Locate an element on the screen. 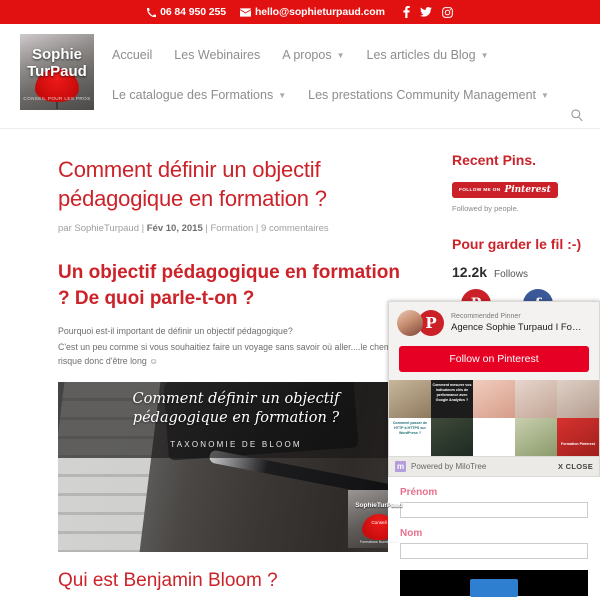  phone-number: 06 84 950 255 is located at coordinates (193, 12).